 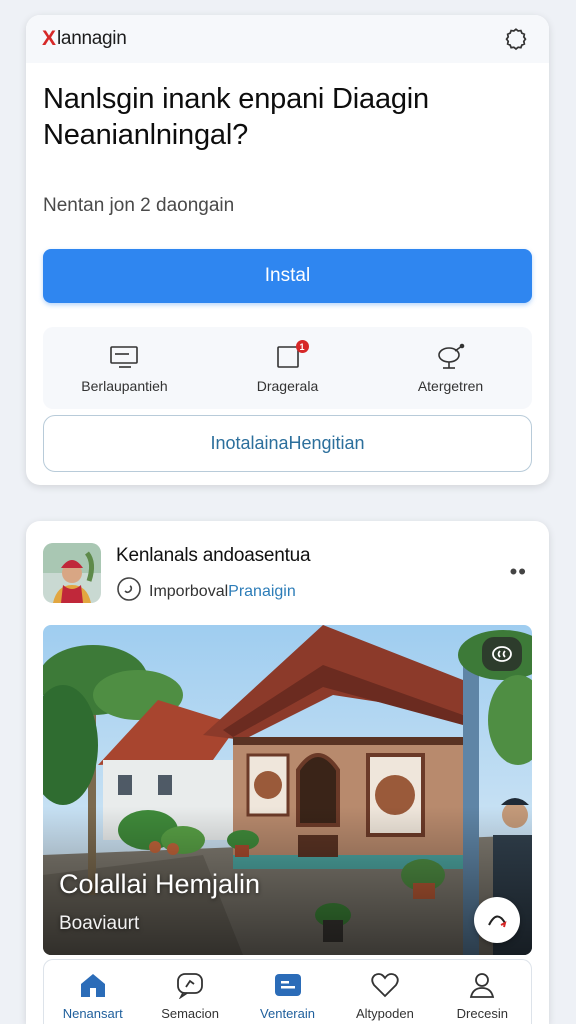 What do you see at coordinates (92, 38) in the screenshot?
I see `brand-name: lannagin` at bounding box center [92, 38].